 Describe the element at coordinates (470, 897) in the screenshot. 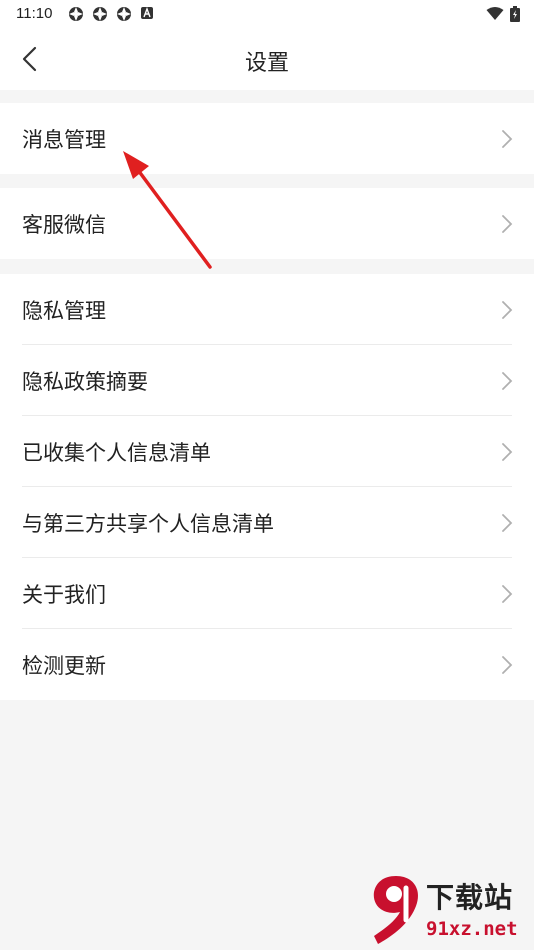

I see `watermark-title: 下载站` at that location.